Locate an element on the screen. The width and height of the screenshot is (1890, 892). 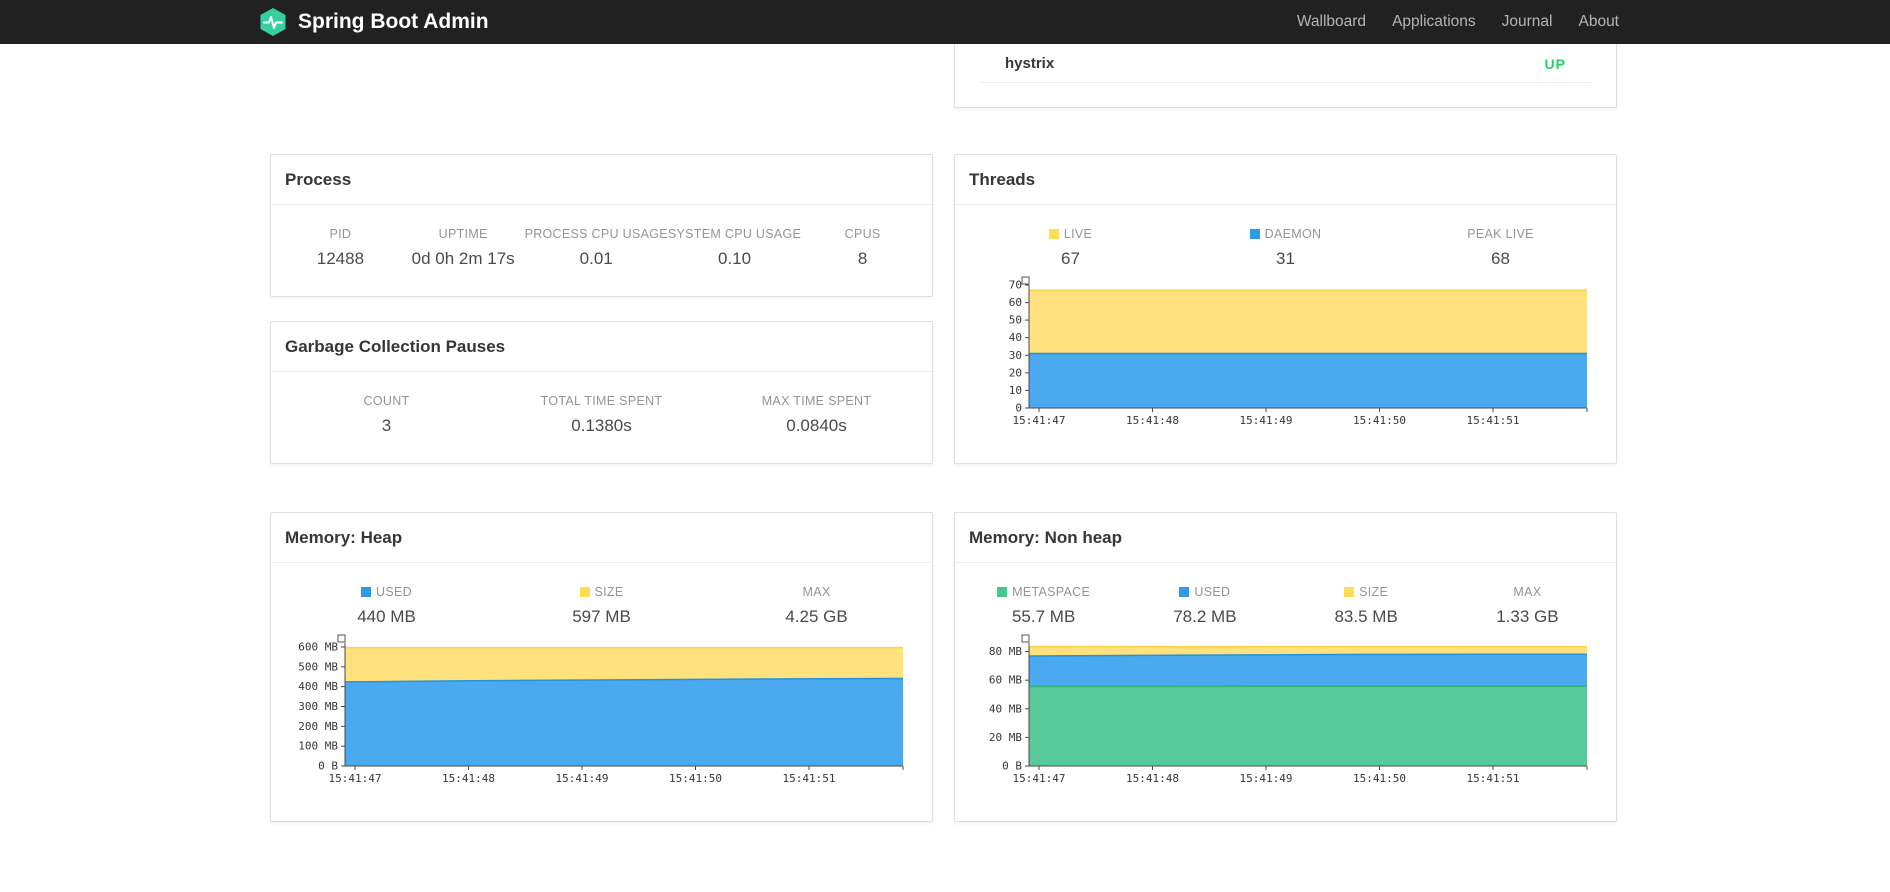
stat-nonheap-used: USED 78.2 MB is located at coordinates (1205, 605).